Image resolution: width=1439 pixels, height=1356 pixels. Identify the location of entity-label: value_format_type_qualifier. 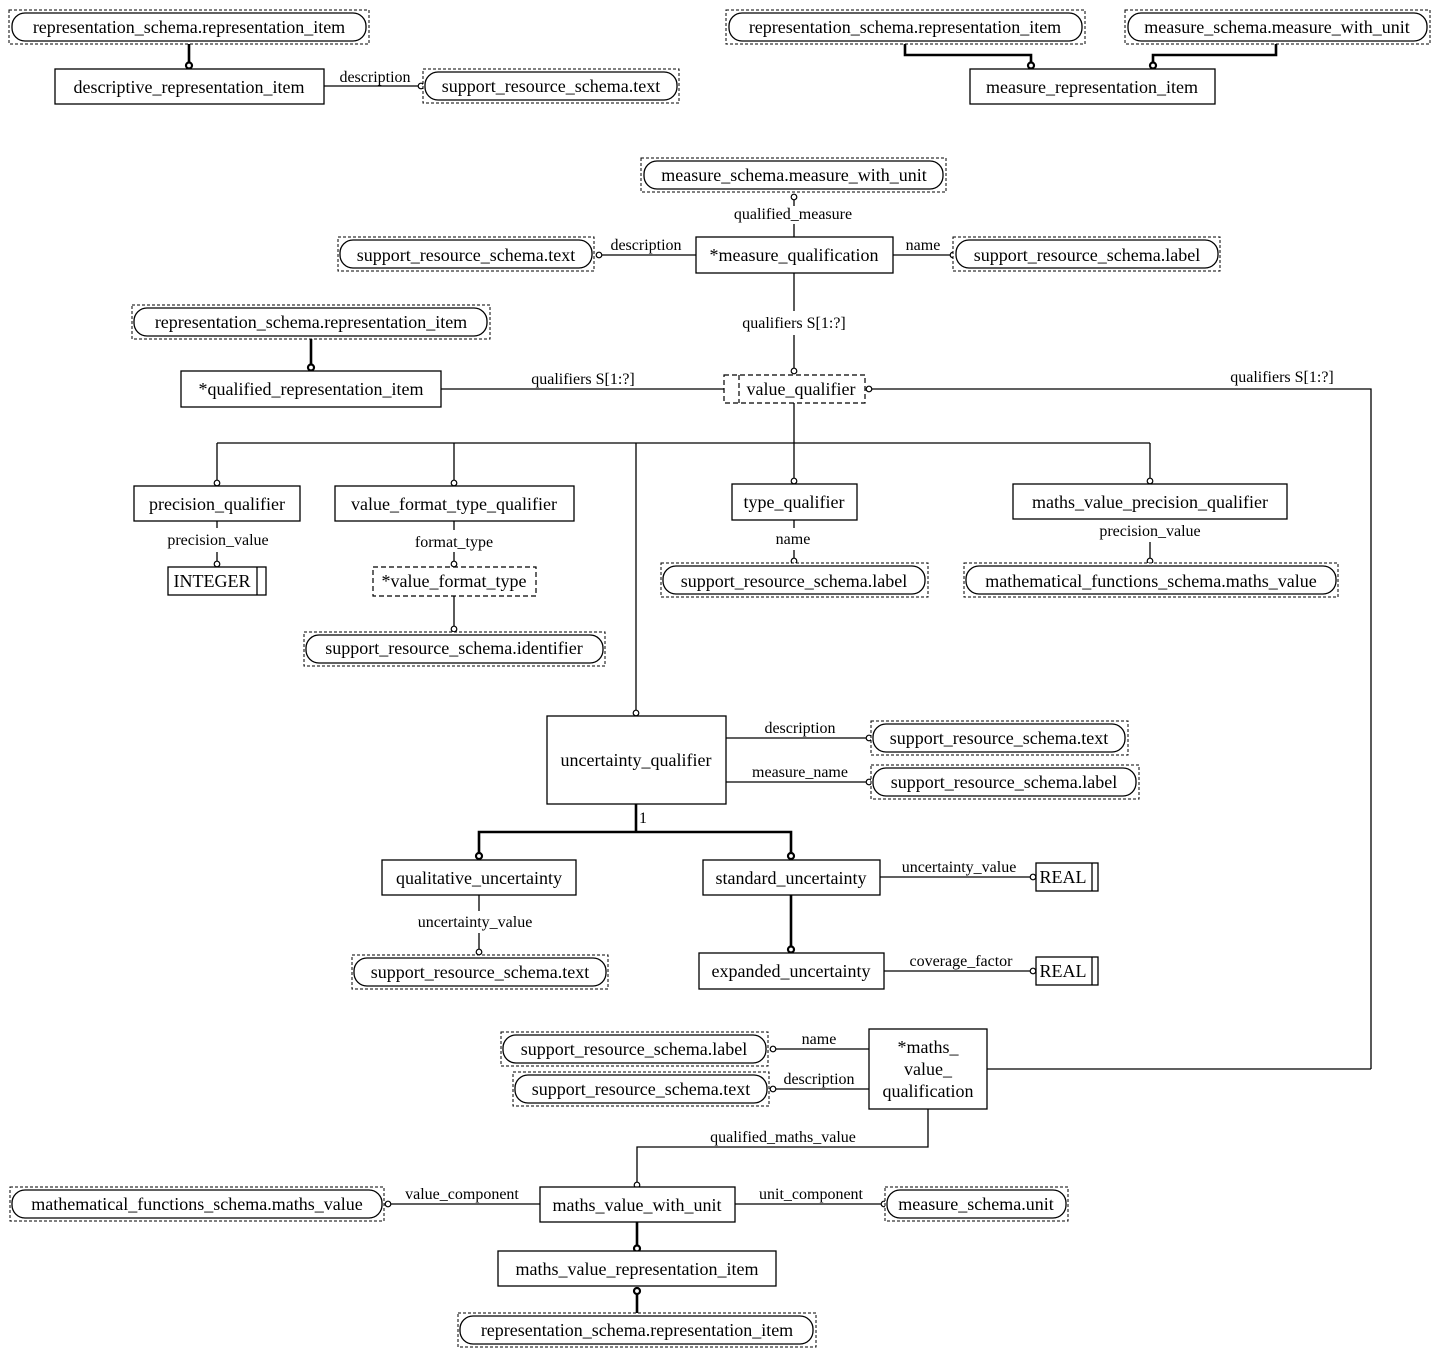
(454, 504).